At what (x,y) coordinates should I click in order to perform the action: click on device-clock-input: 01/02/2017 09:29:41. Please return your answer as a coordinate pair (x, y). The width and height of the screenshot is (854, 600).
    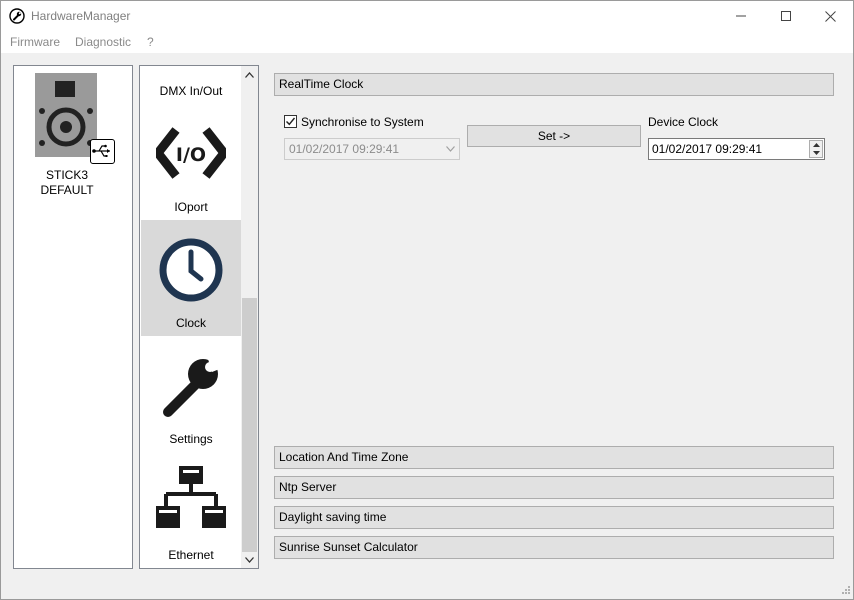
    Looking at the image, I should click on (736, 149).